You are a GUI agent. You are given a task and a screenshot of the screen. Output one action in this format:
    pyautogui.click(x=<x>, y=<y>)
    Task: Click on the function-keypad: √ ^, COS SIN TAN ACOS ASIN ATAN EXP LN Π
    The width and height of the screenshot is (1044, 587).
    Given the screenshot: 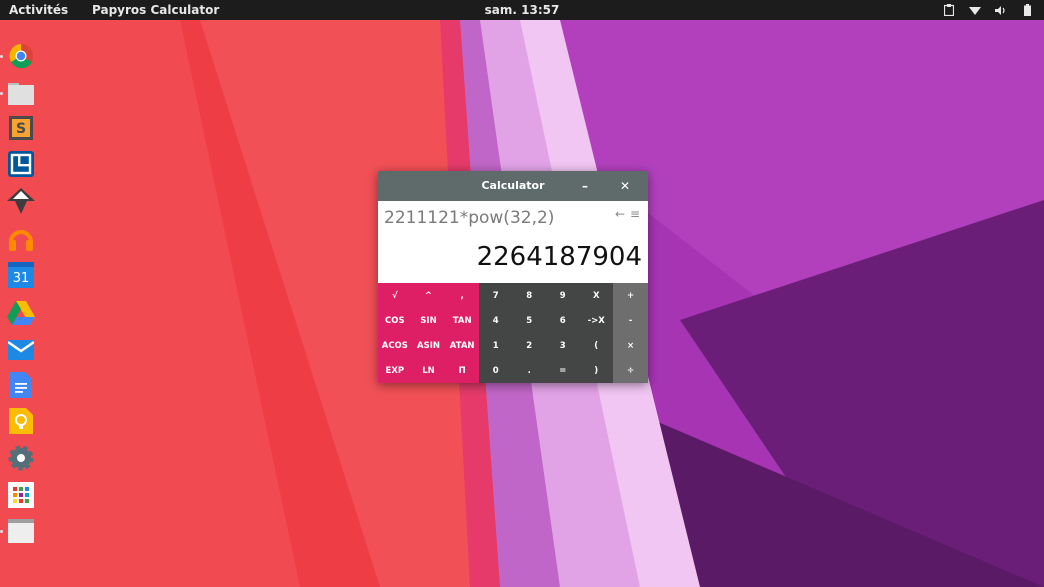 What is the action you would take?
    pyautogui.click(x=428, y=333)
    